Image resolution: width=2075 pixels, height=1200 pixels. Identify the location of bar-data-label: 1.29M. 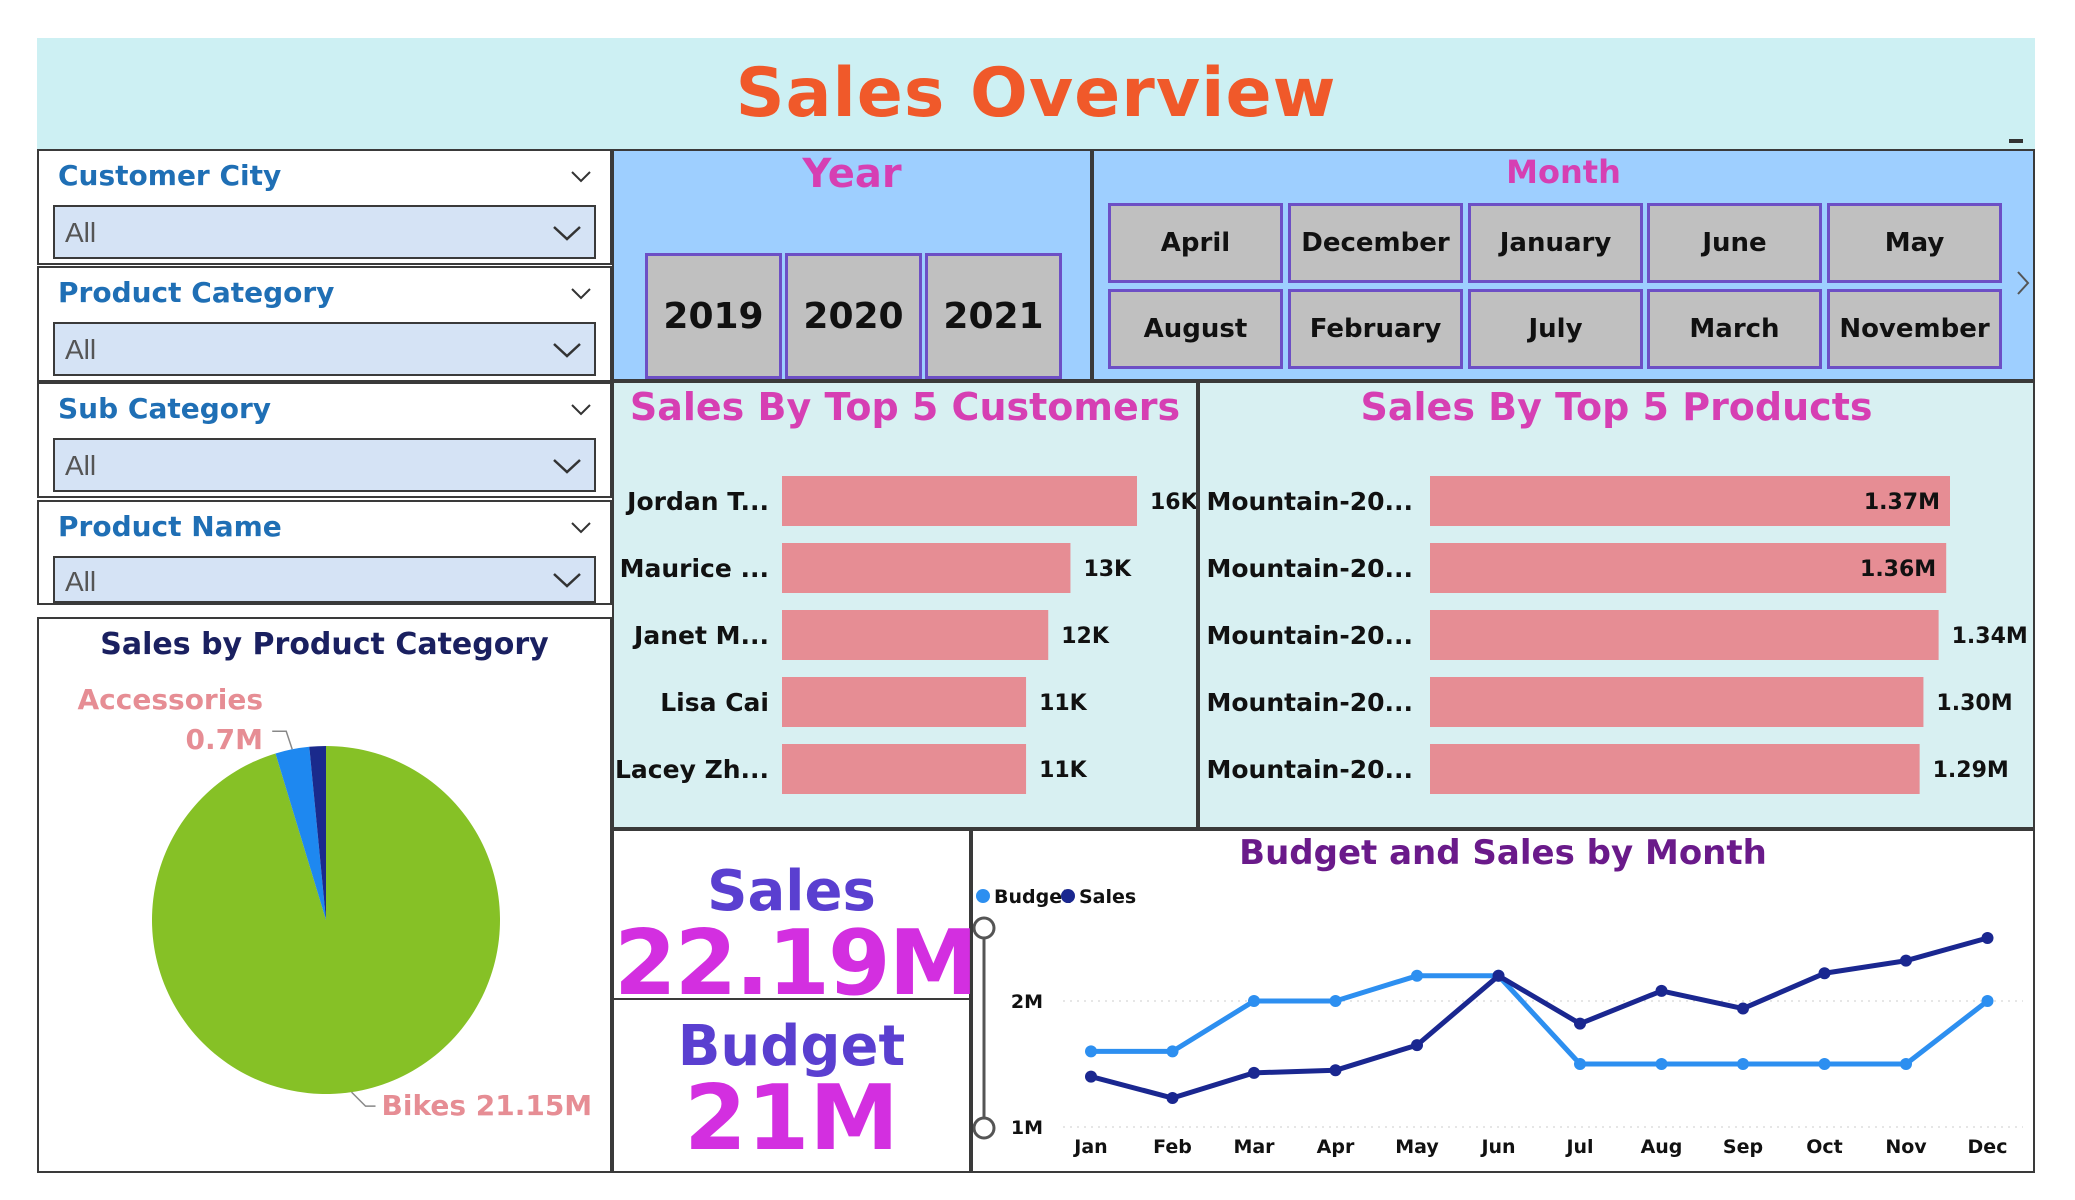
(1971, 770).